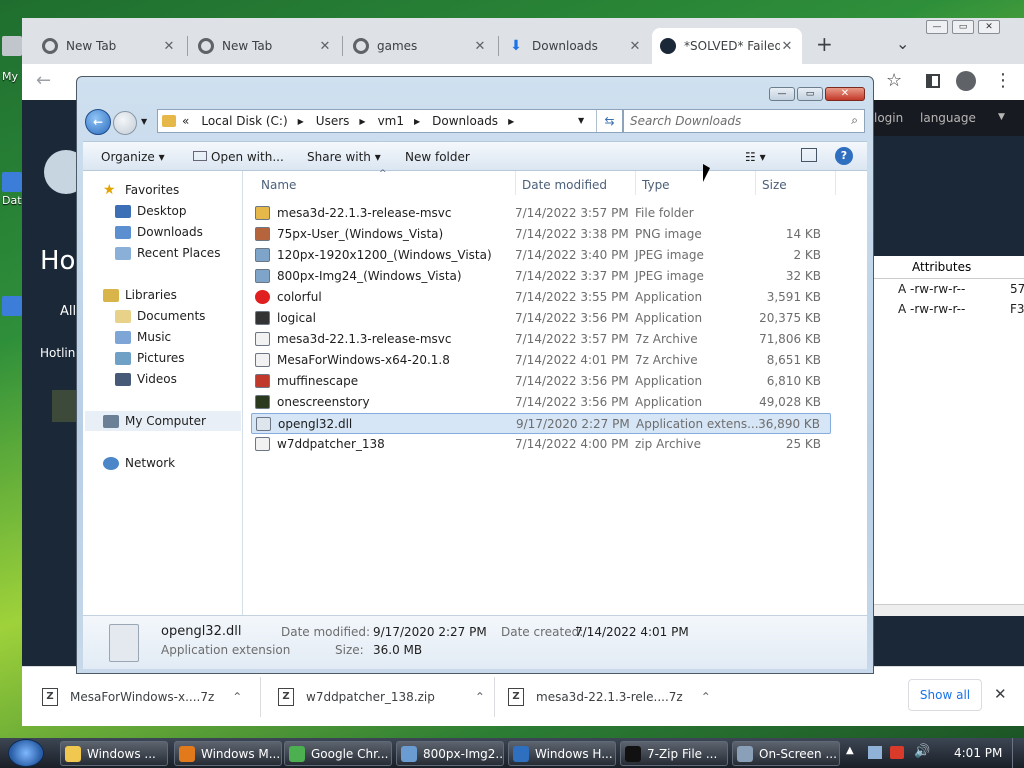 This screenshot has width=1024, height=768. I want to click on network-tray-icon, so click(875, 752).